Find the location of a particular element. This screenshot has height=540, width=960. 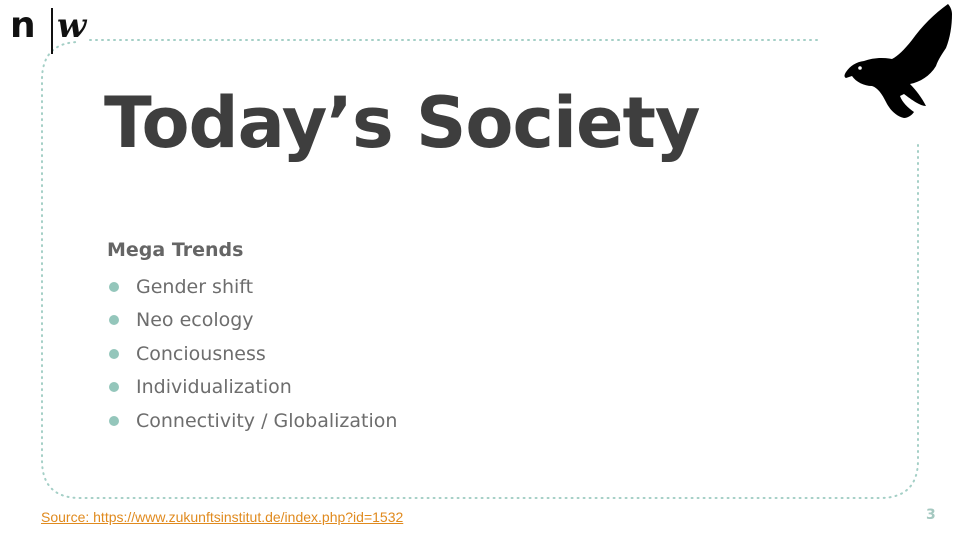

logo-letter-w: w is located at coordinates (72, 26).